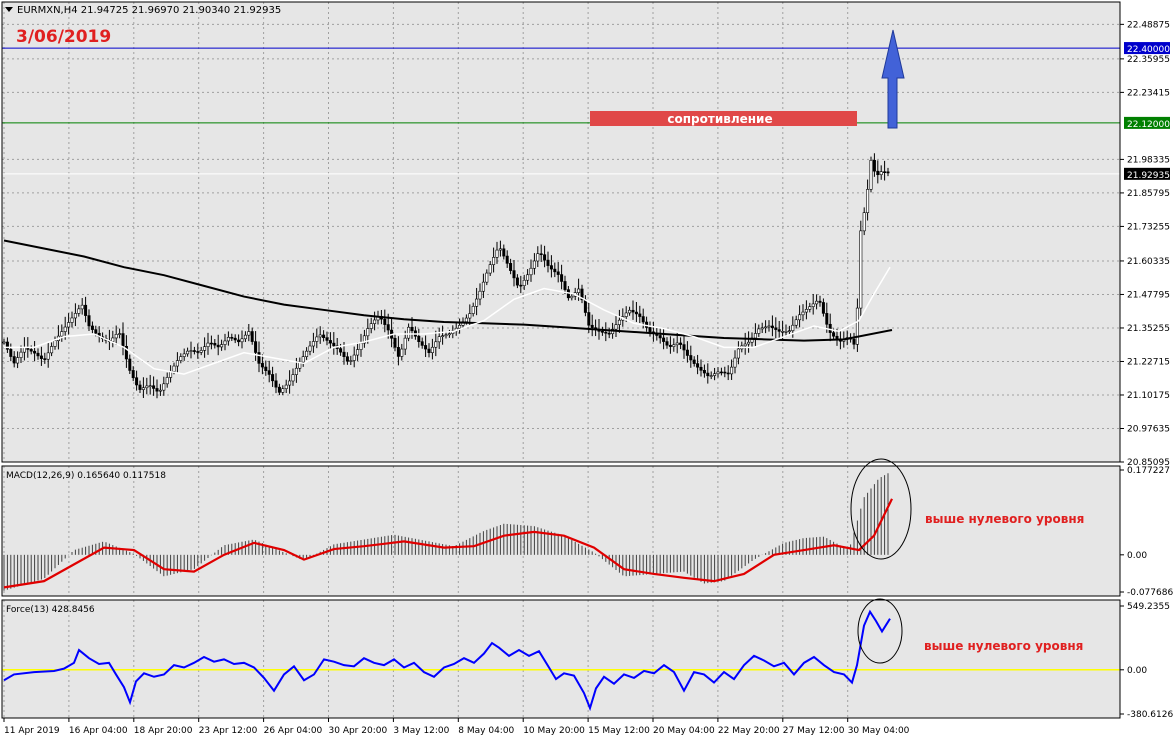 The width and height of the screenshot is (1174, 740). Describe the element at coordinates (1148, 60) in the screenshot. I see `y-tick-label: 22.35955` at that location.